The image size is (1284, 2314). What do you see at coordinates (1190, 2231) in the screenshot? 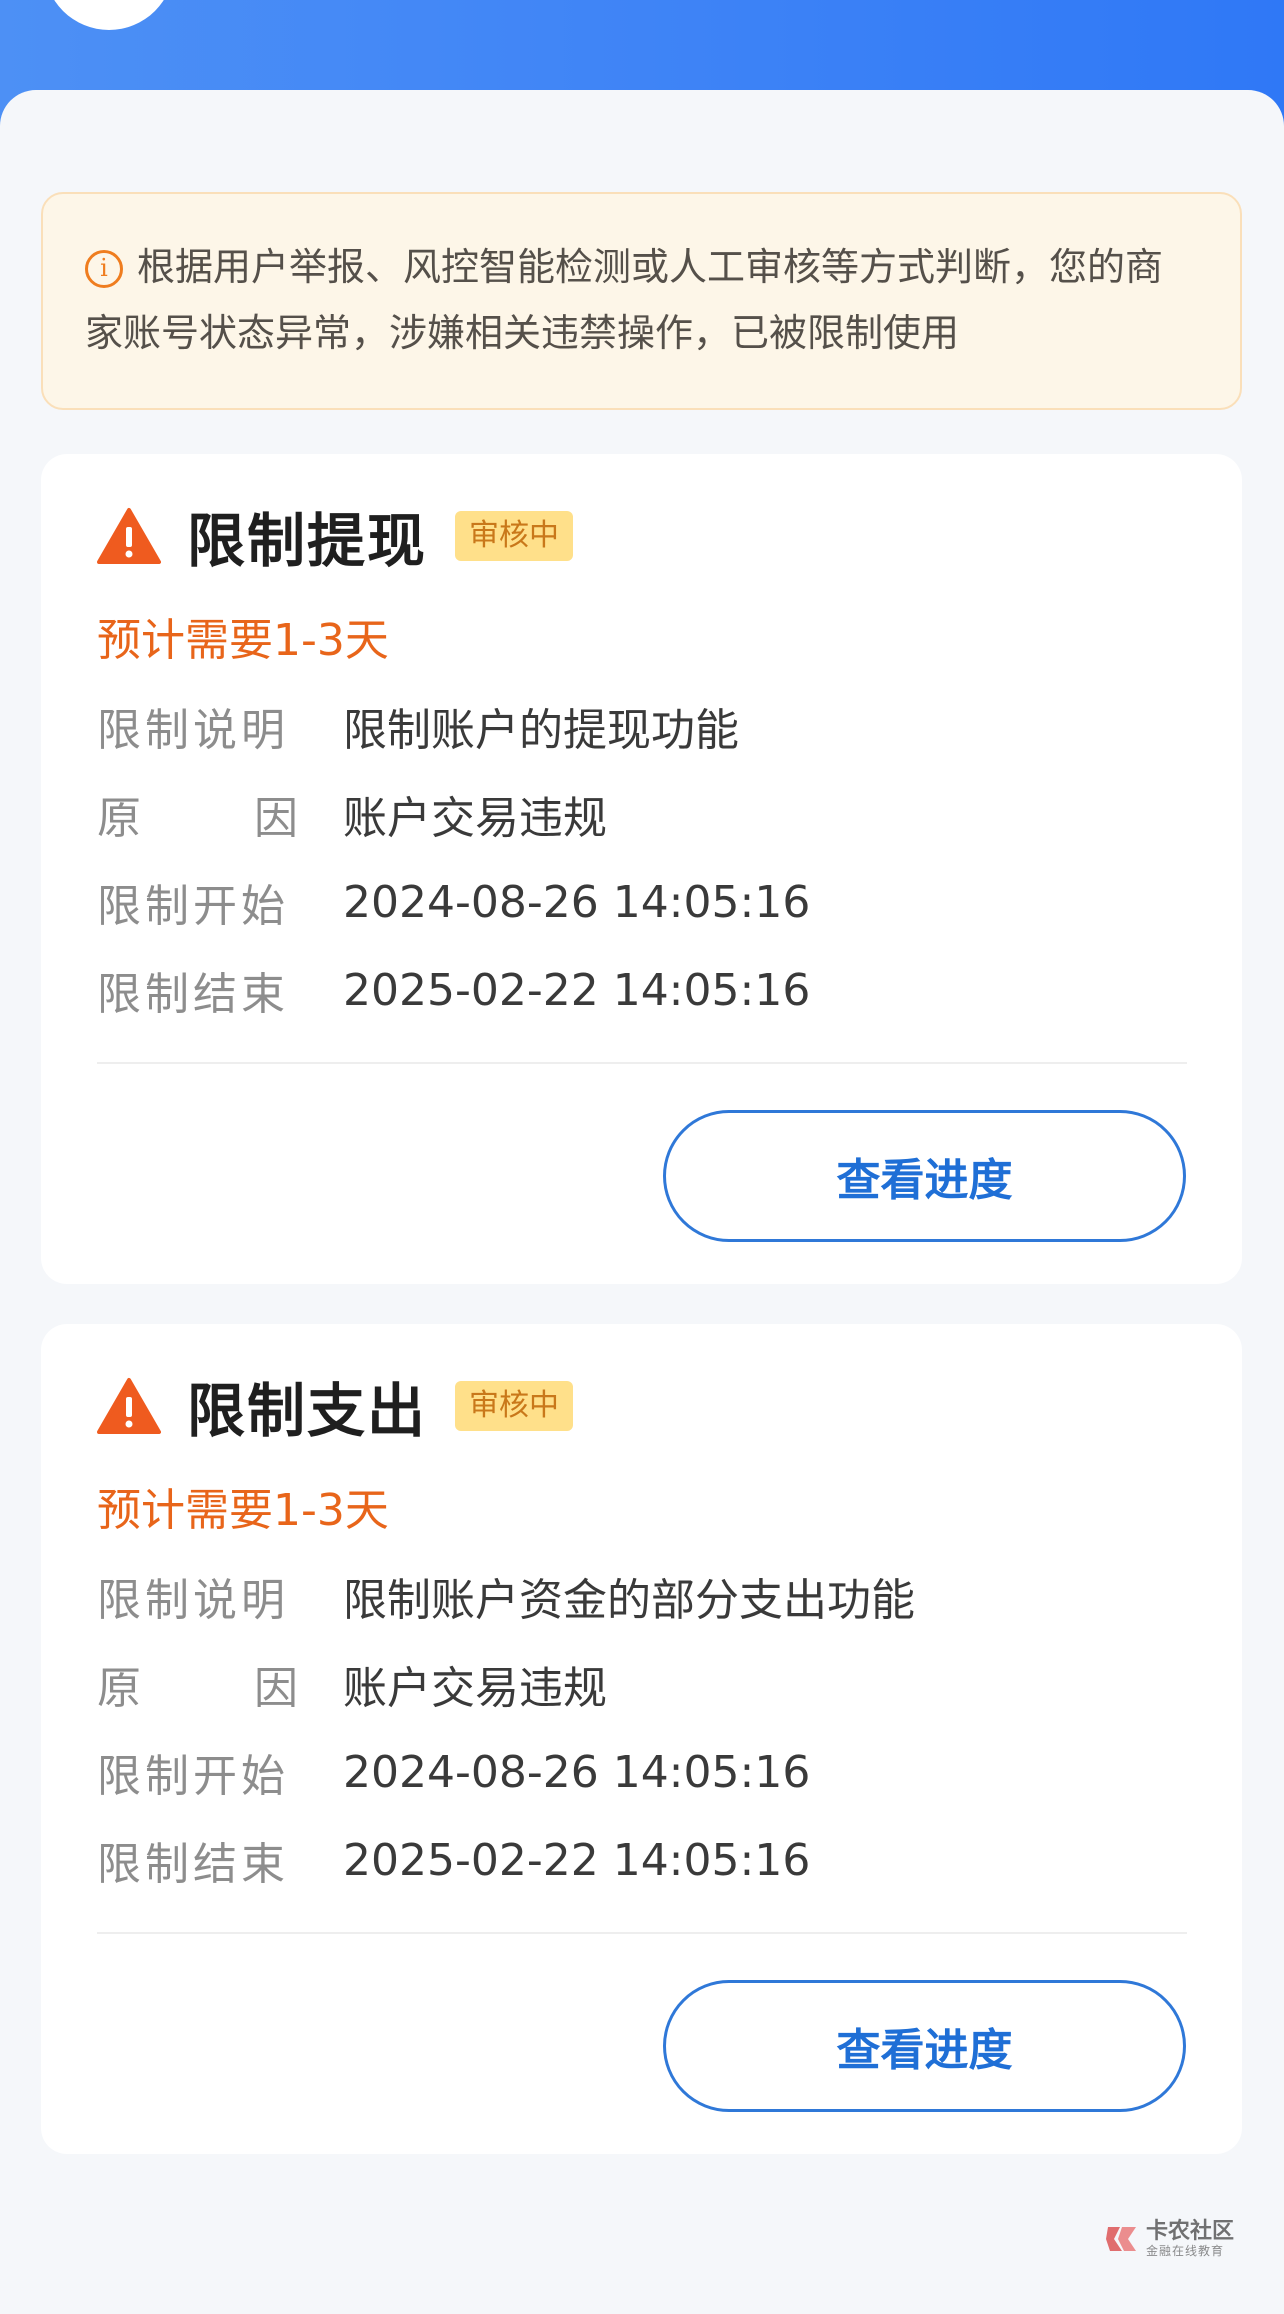
I see `watermark-title: 卡农社区` at bounding box center [1190, 2231].